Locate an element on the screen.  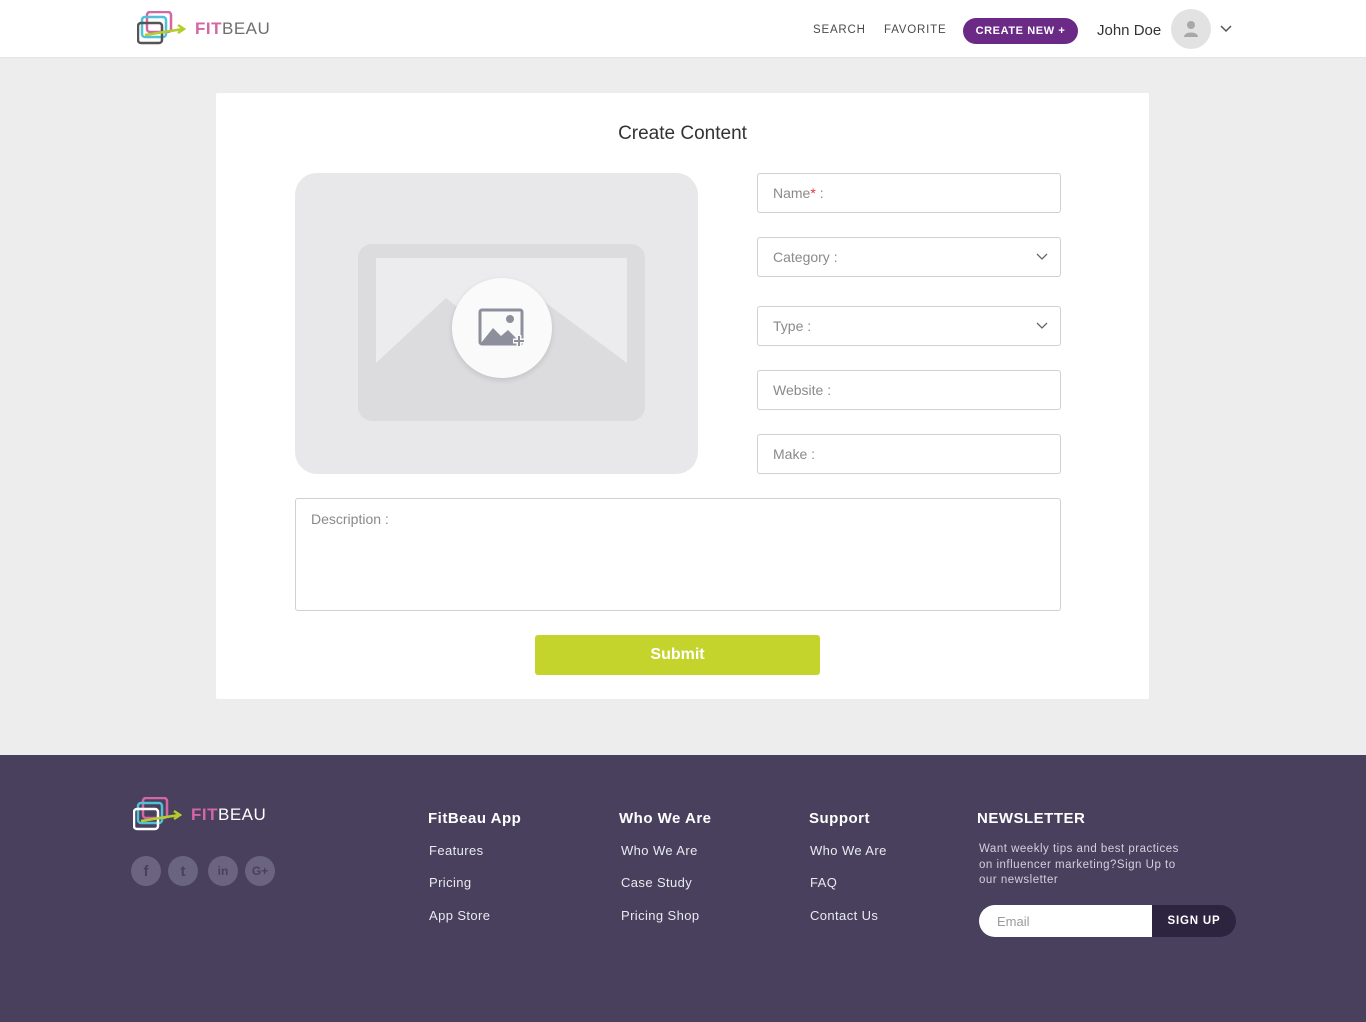
nav-favorite: FAVORITE is located at coordinates (915, 30).